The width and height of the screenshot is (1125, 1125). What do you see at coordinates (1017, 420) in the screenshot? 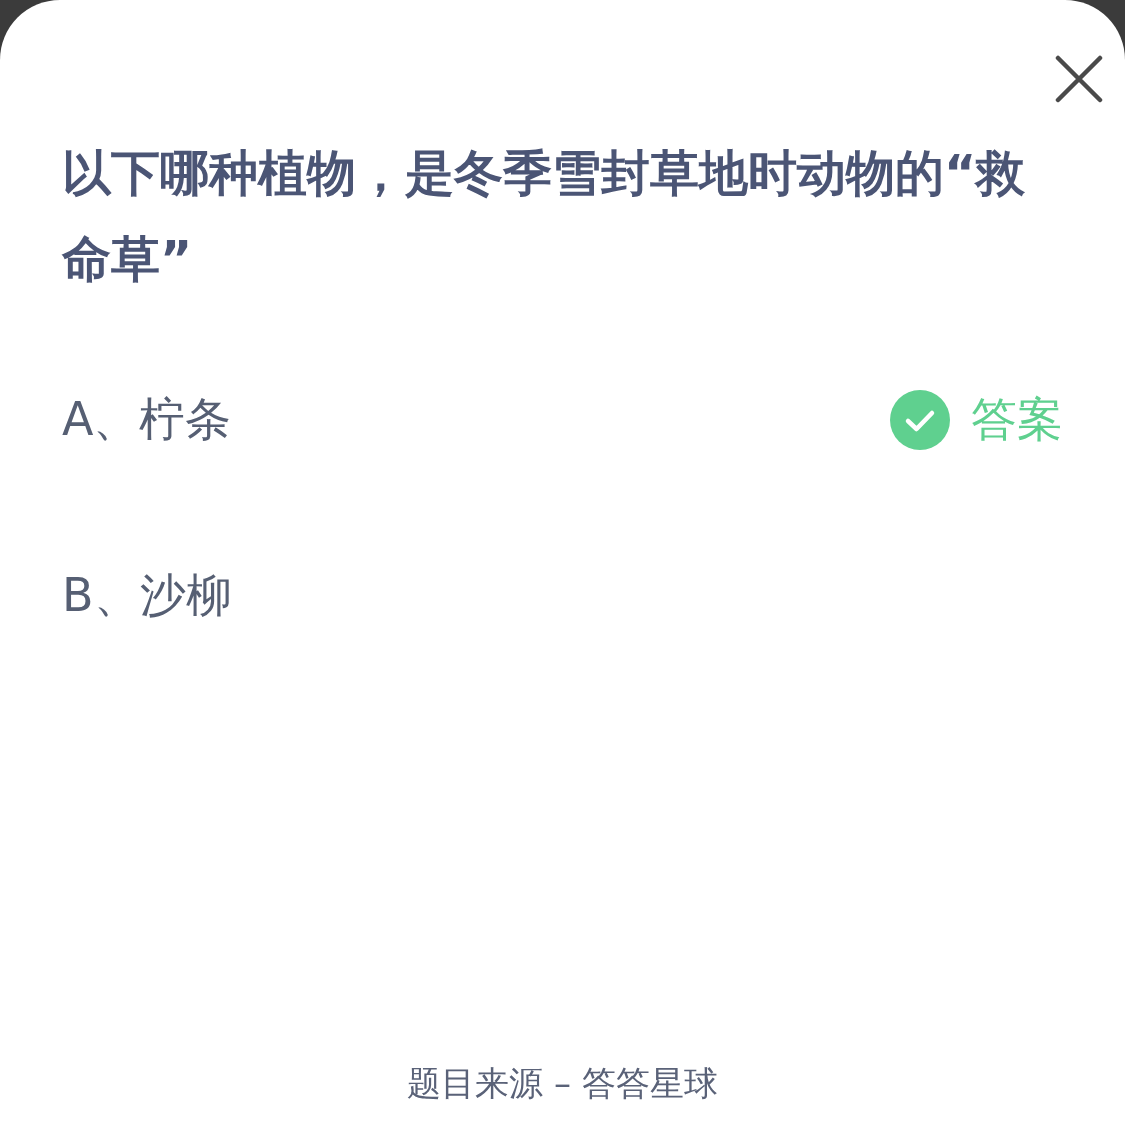
I see `answer-tag: 答案` at bounding box center [1017, 420].